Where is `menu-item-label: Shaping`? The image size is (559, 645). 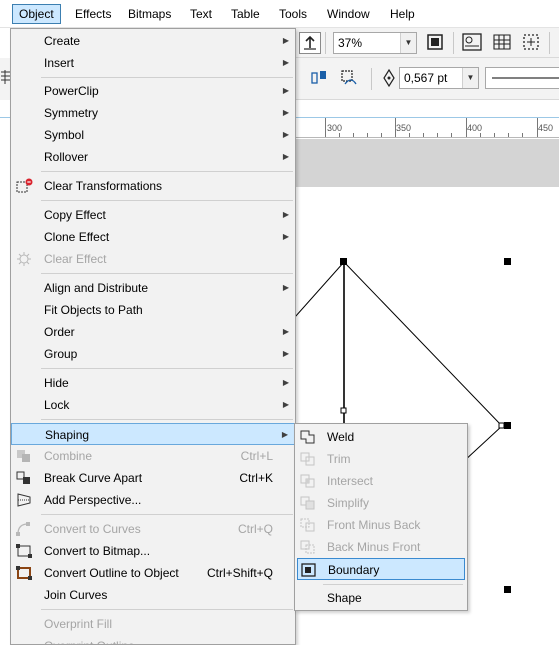 menu-item-label: Shaping is located at coordinates (67, 435).